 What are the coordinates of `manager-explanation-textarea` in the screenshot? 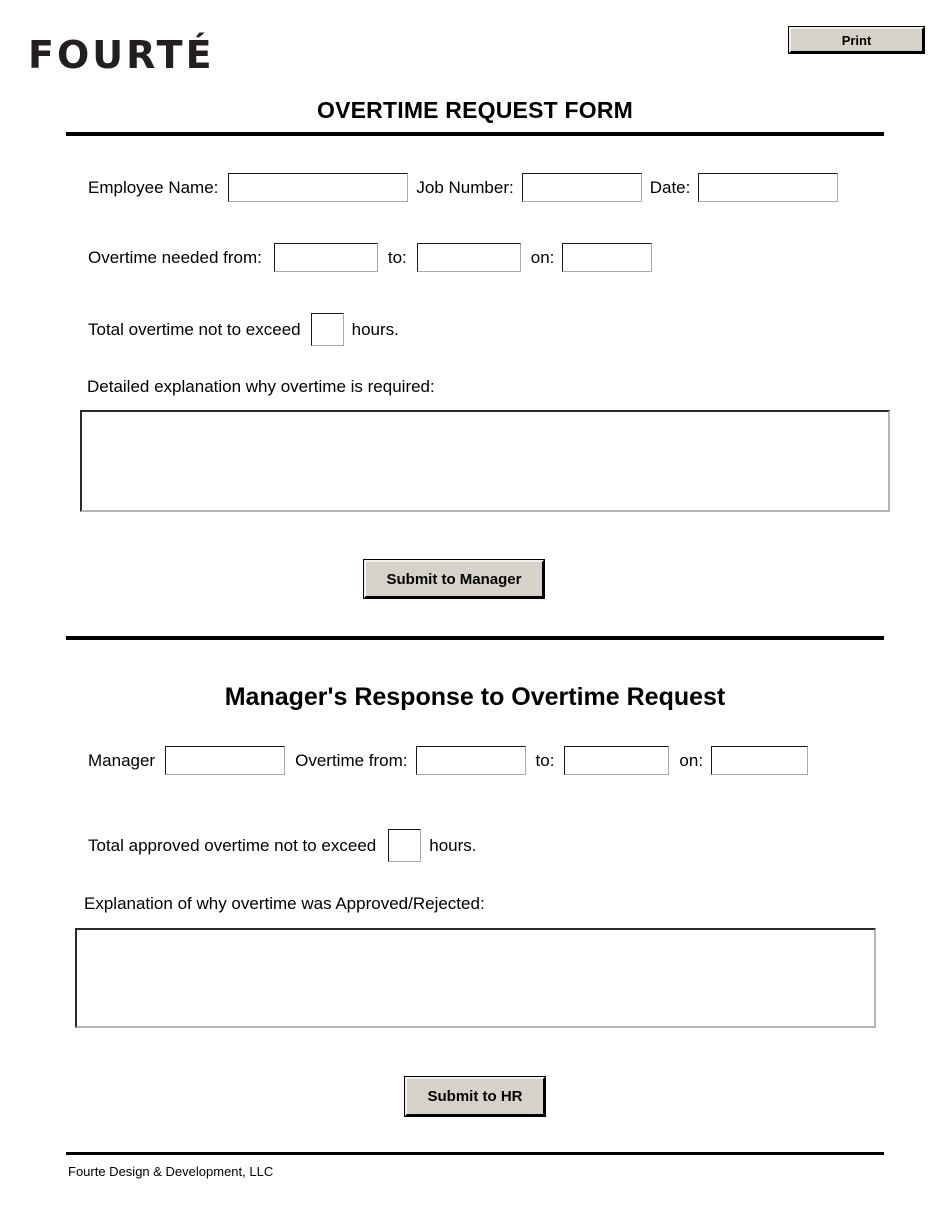 It's located at (475, 978).